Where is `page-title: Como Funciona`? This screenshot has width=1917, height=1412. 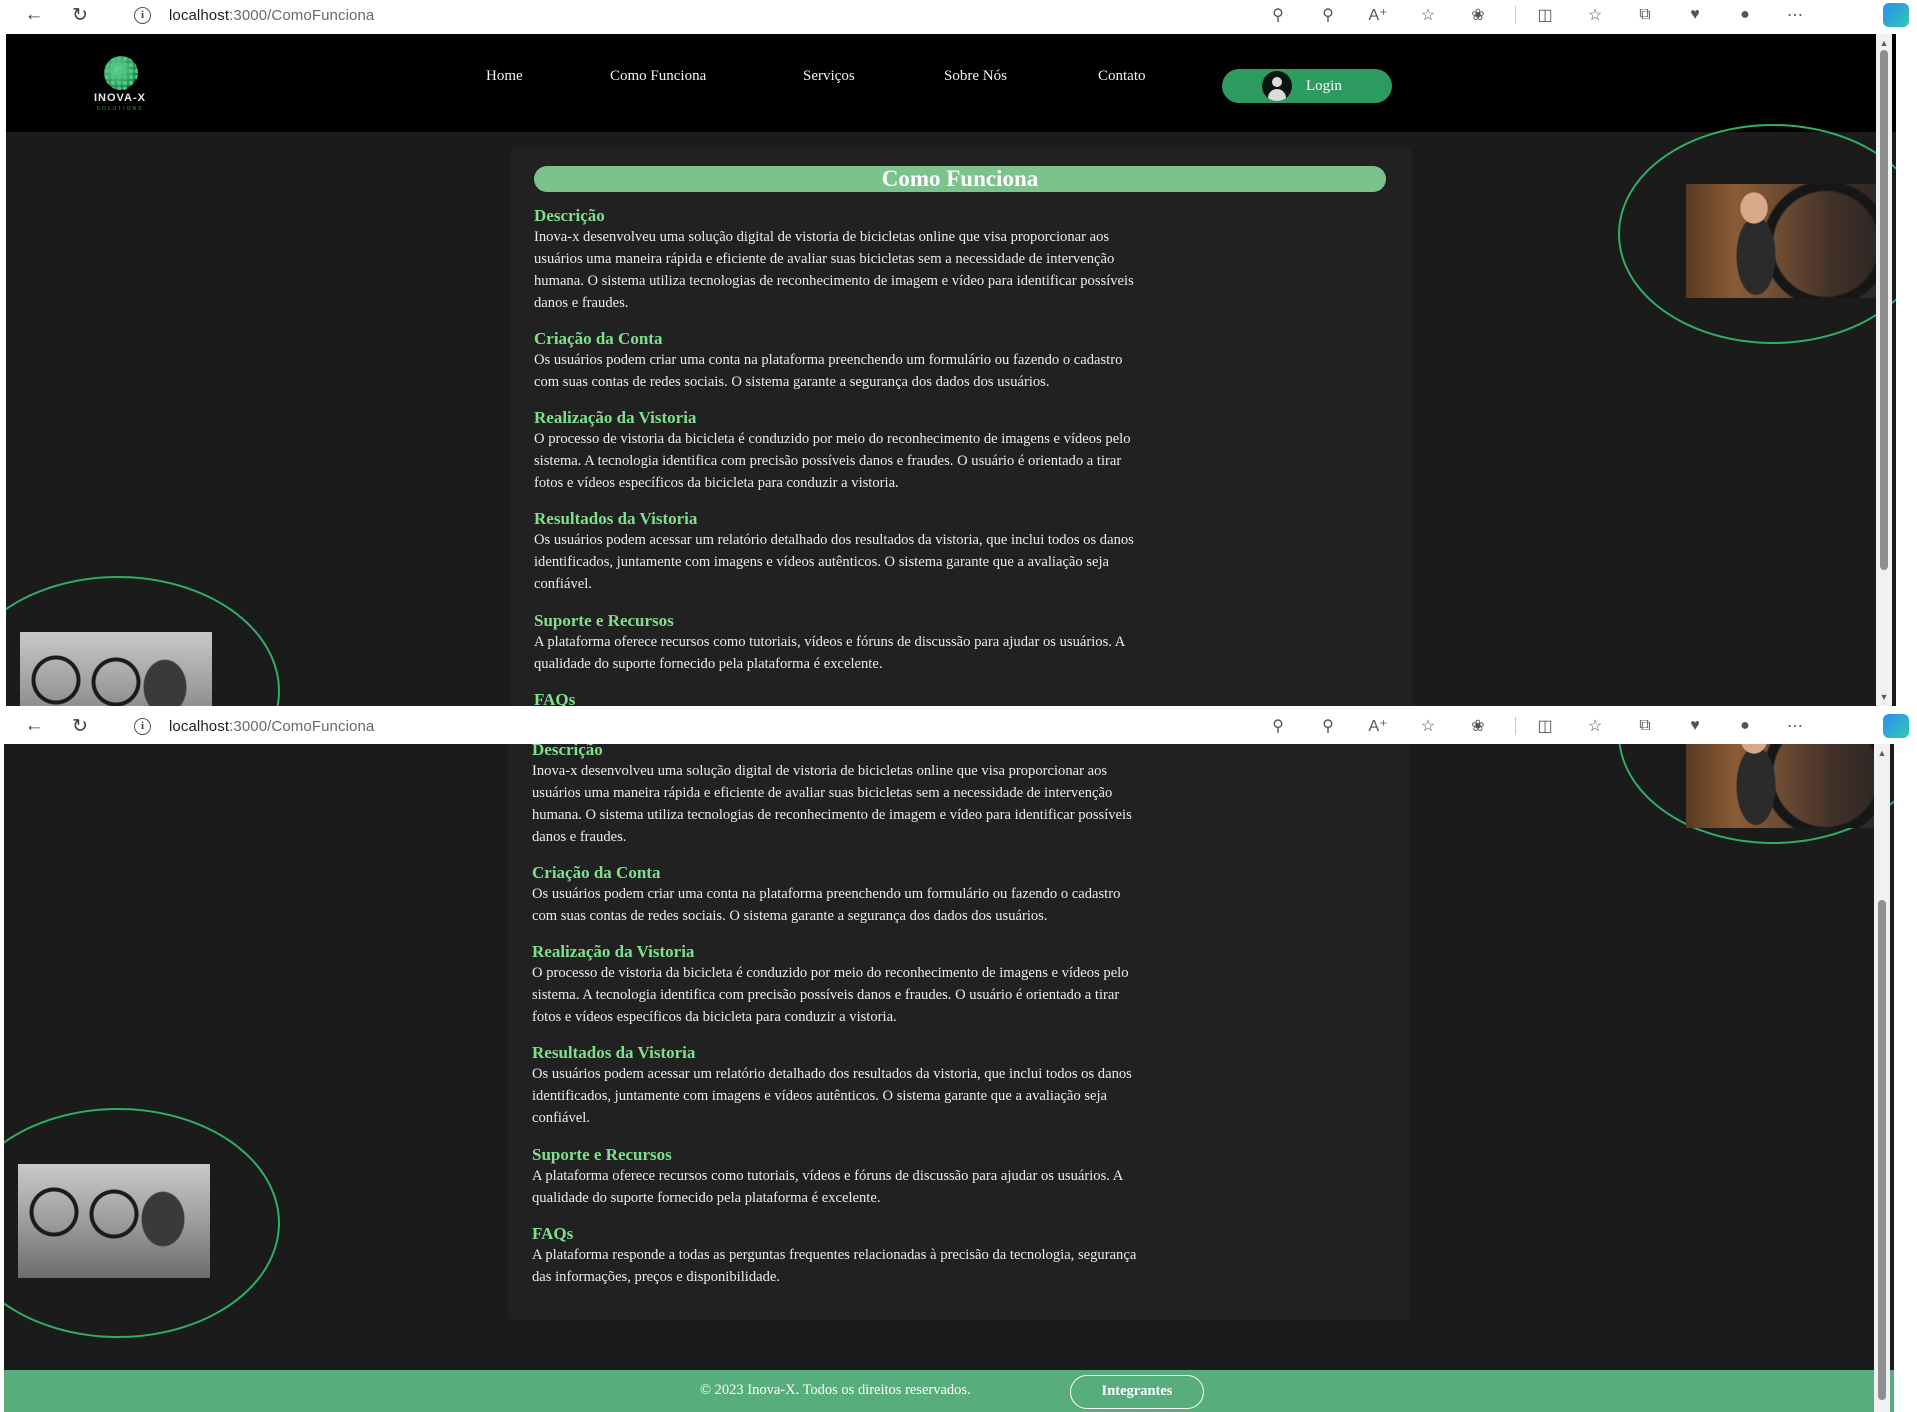
page-title: Como Funciona is located at coordinates (960, 179).